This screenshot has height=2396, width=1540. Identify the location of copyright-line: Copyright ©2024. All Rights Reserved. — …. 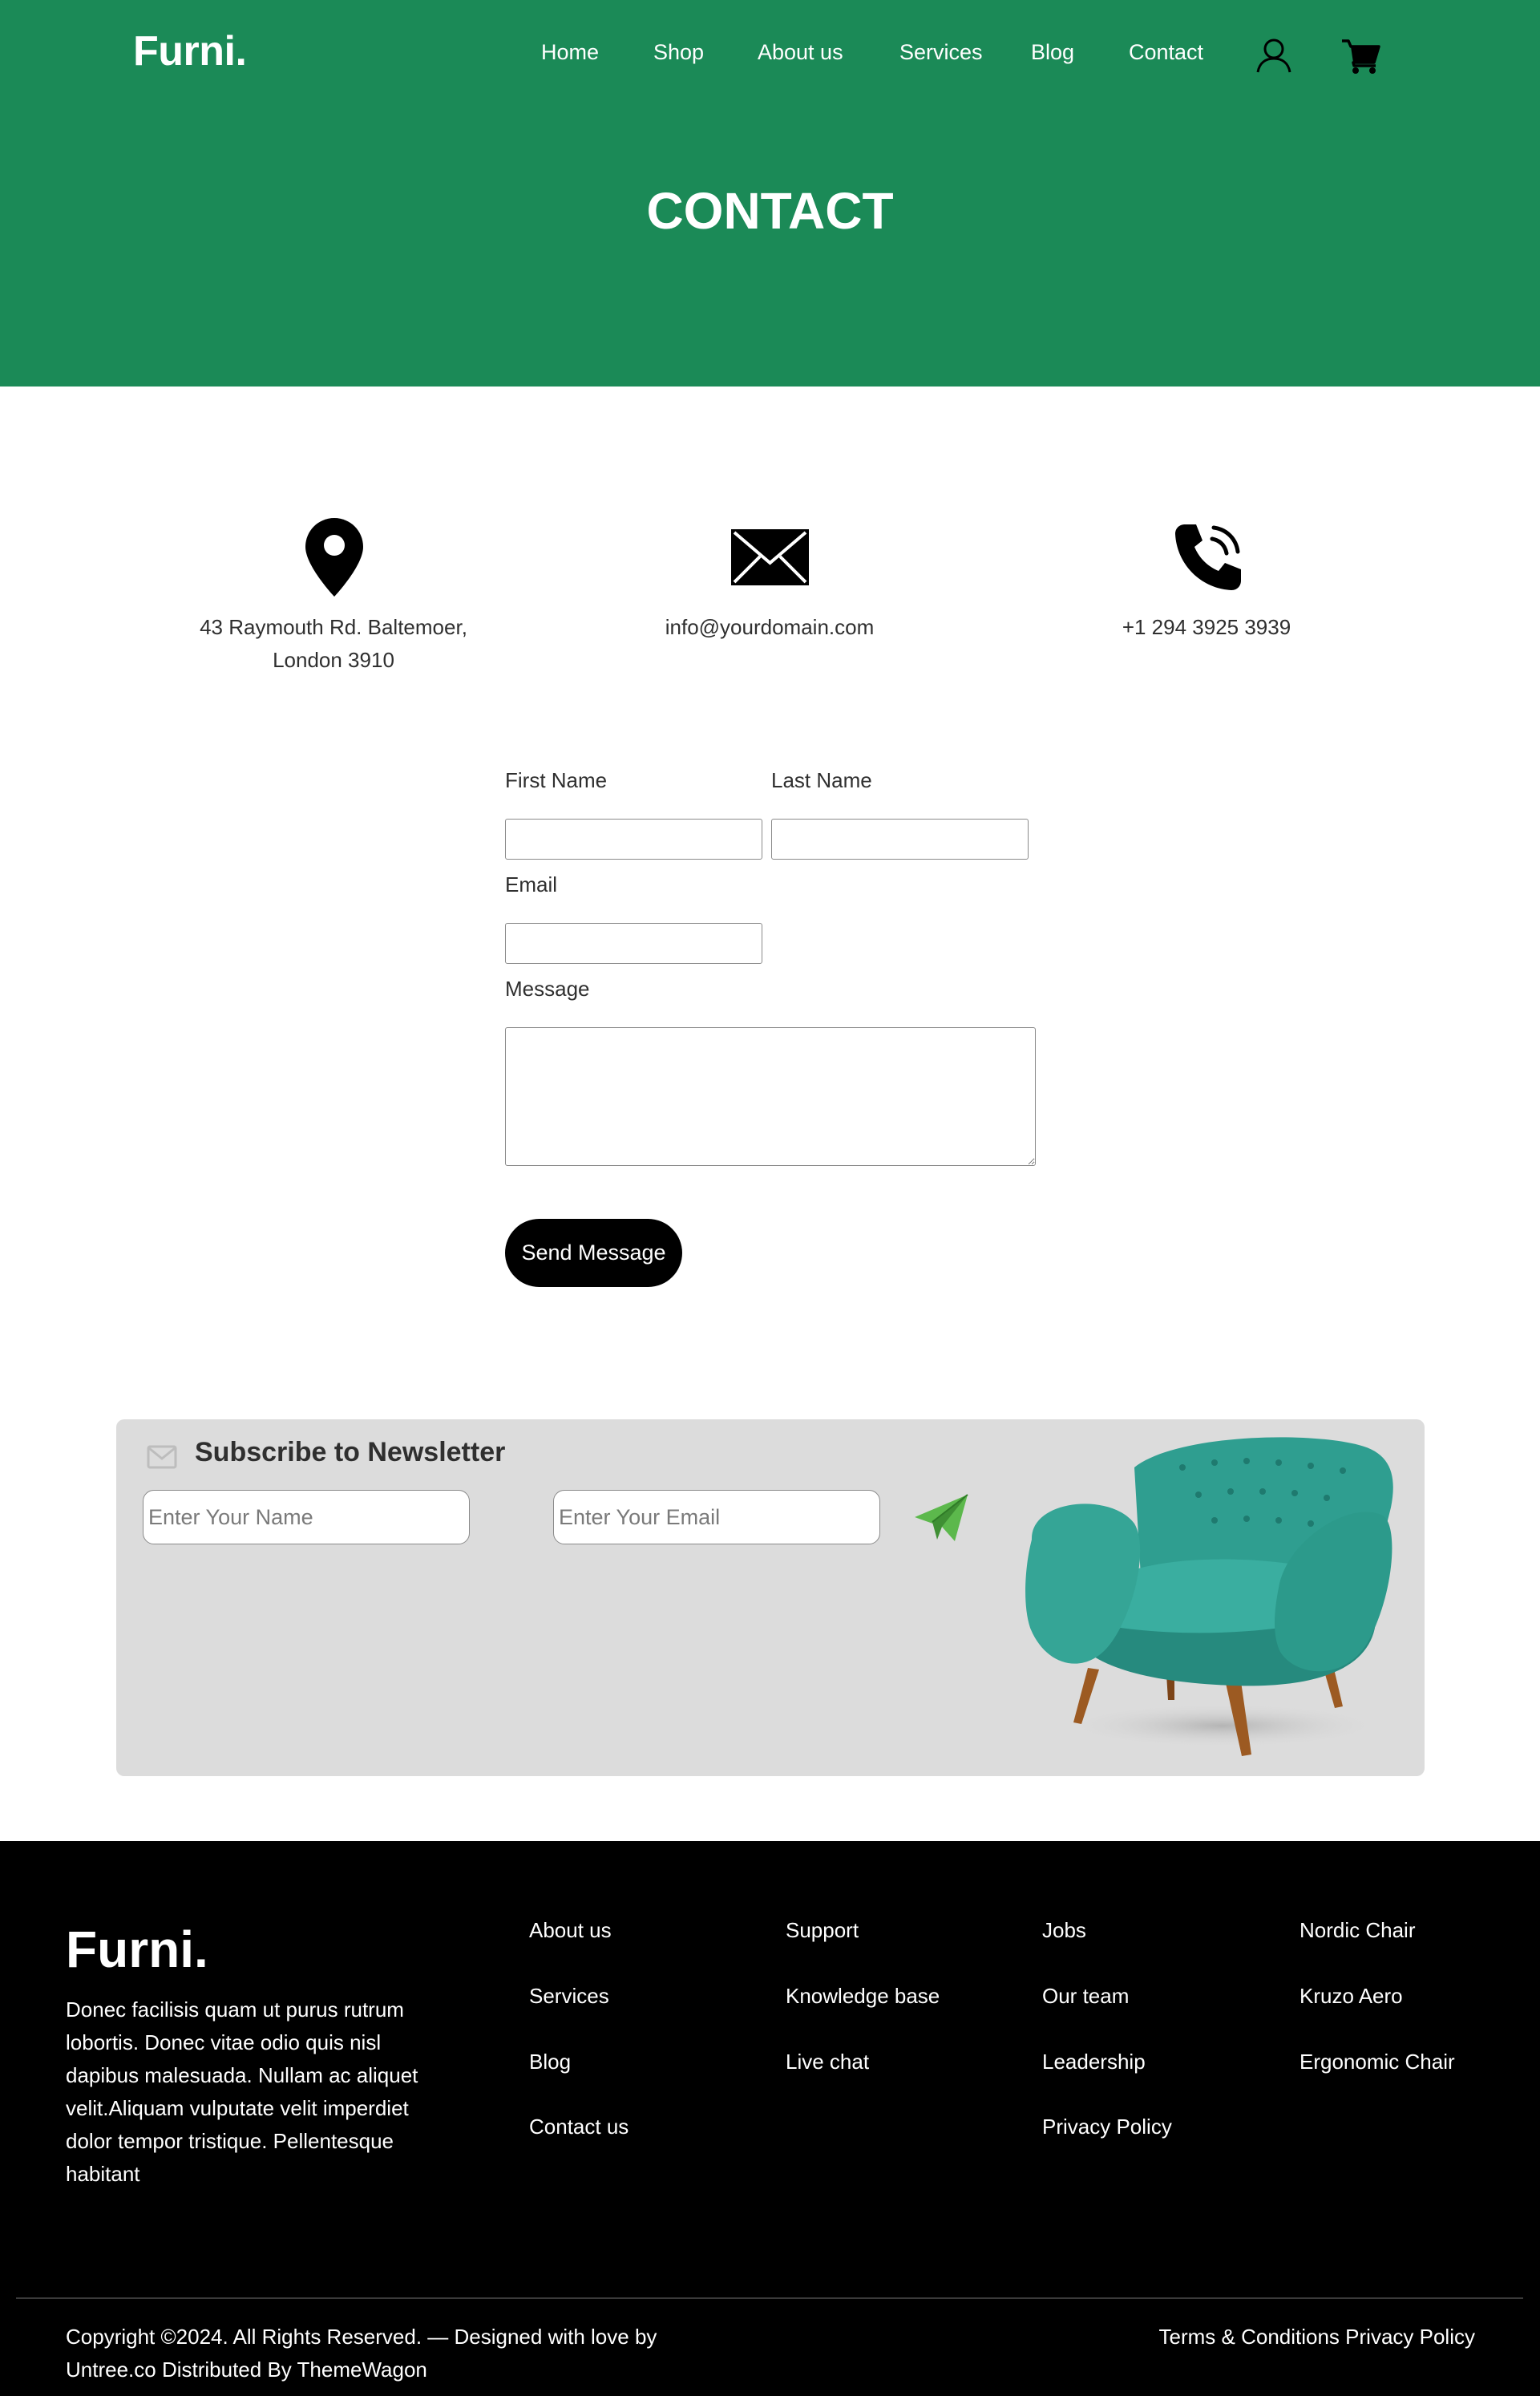
(362, 2337).